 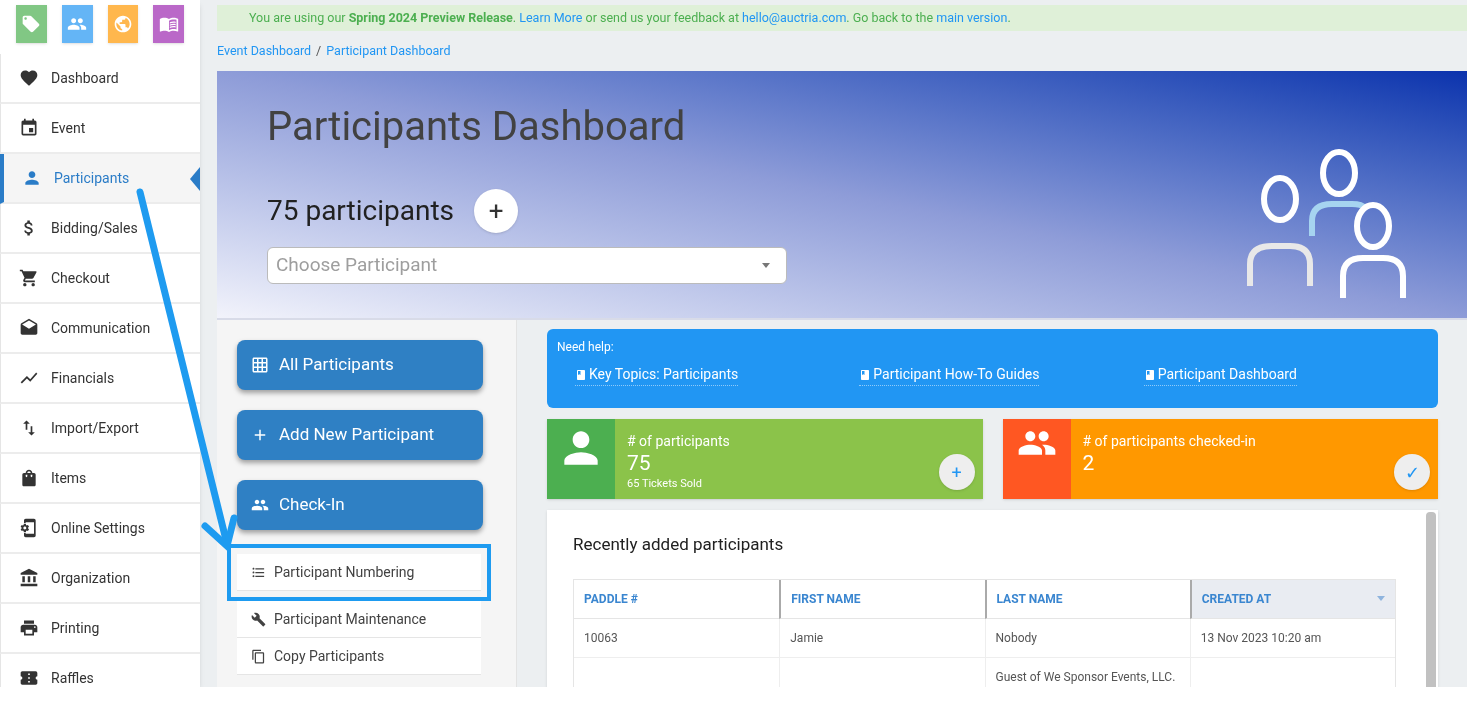 I want to click on calendar-icon, so click(x=29, y=128).